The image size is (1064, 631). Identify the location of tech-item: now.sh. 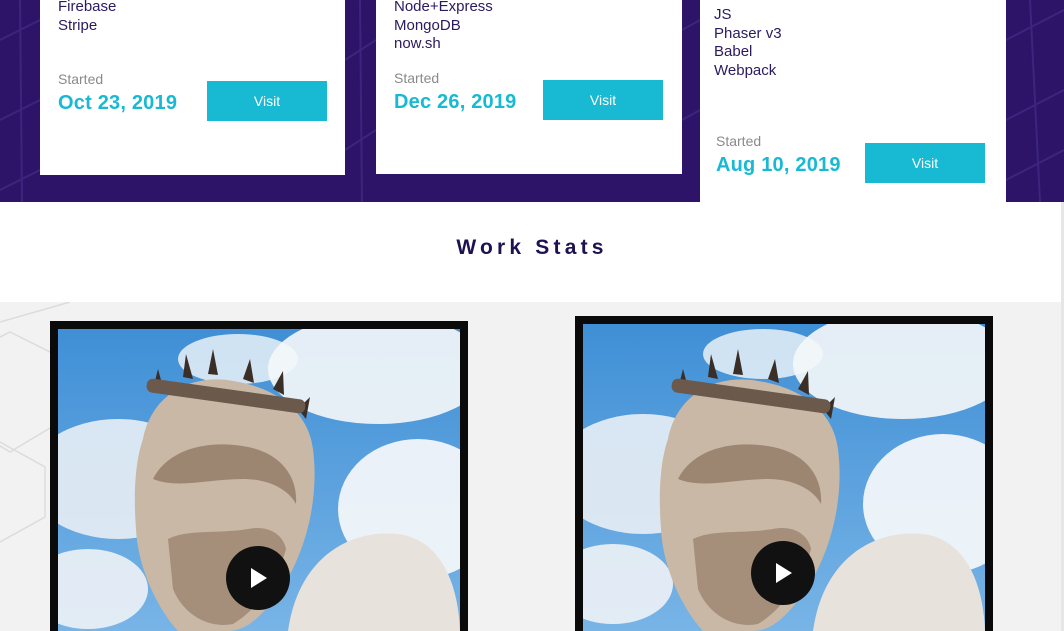
(417, 43).